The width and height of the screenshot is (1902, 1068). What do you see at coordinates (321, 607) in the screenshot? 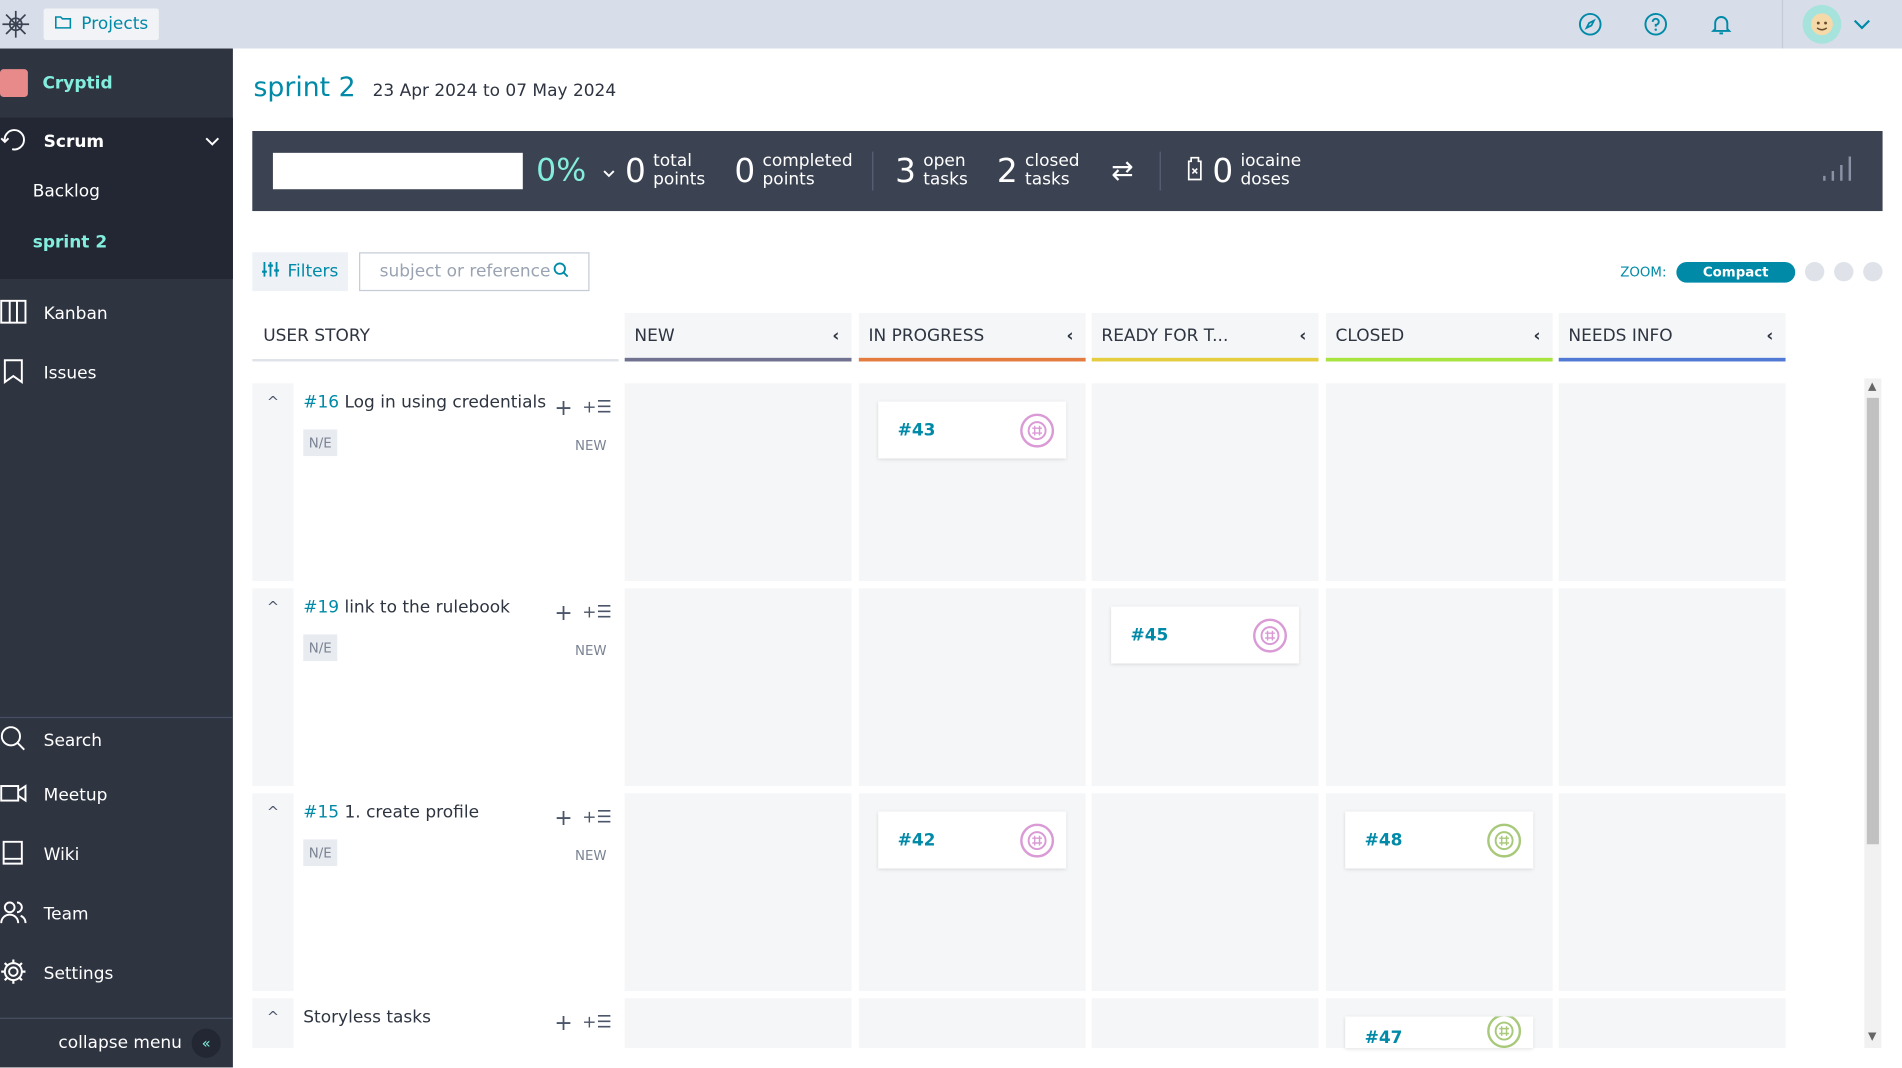
I see `story-ref: #19` at bounding box center [321, 607].